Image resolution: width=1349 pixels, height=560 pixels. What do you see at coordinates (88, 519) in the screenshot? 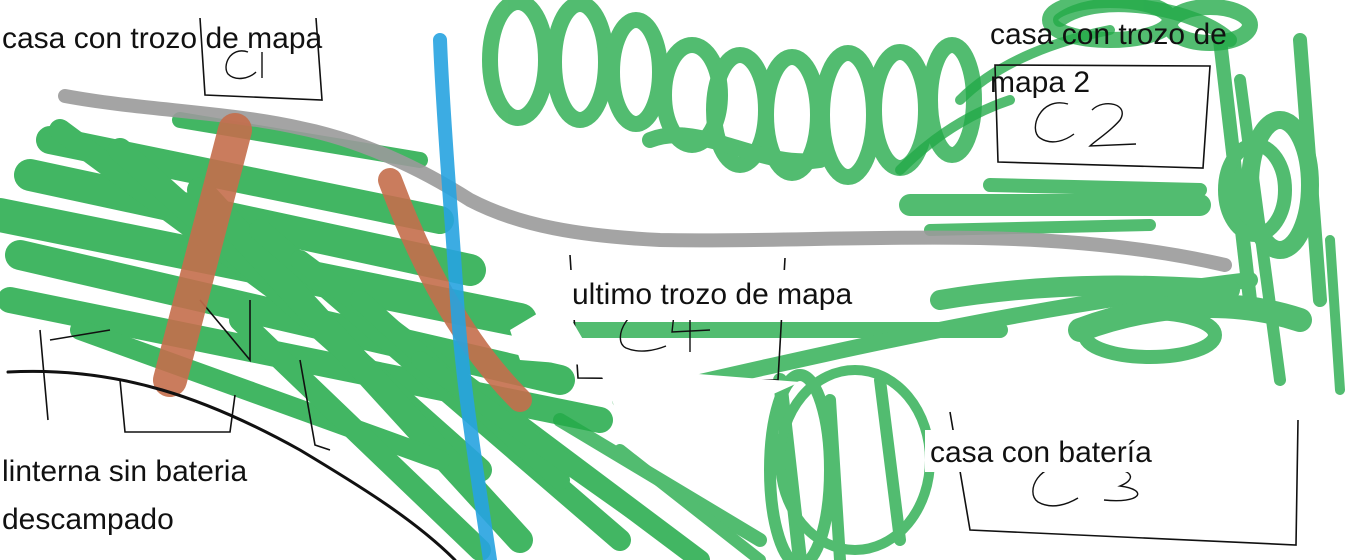
I see `label-flashlight-line2: descampado` at bounding box center [88, 519].